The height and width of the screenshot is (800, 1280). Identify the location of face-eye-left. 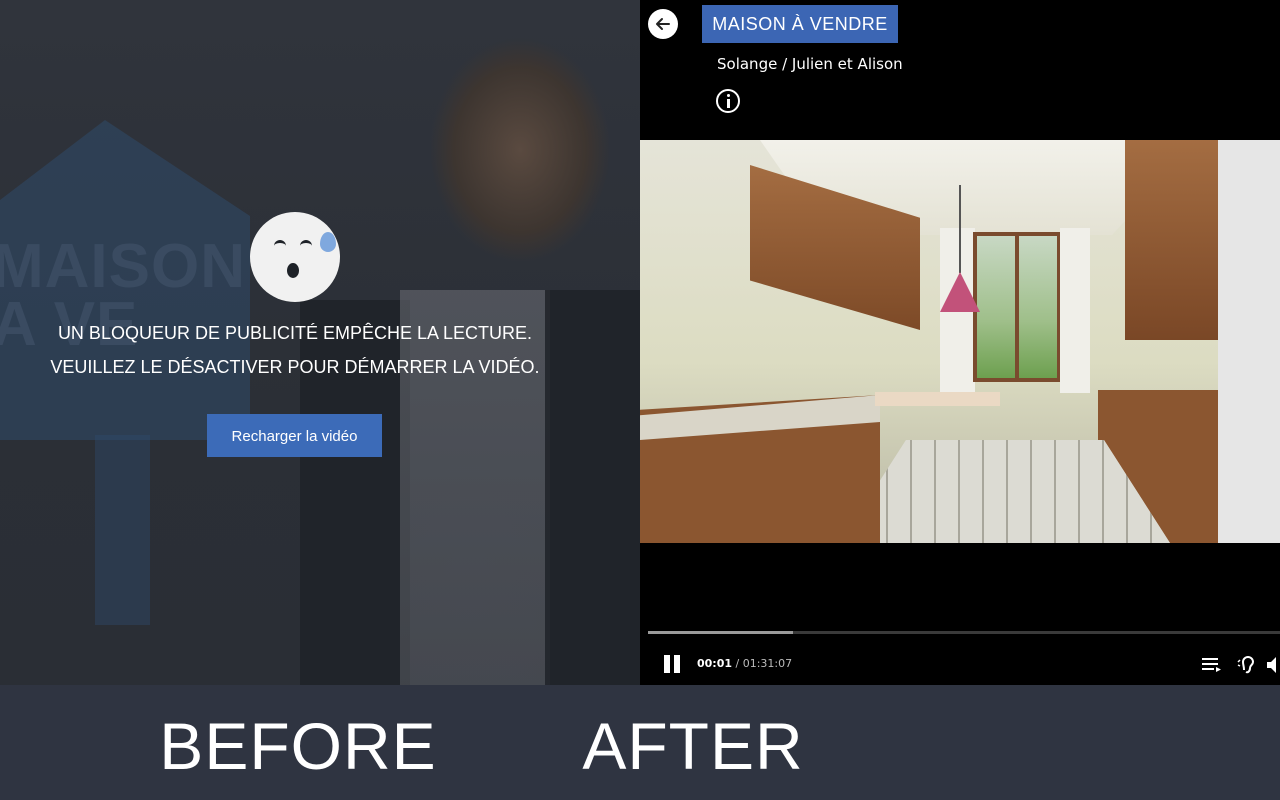
(280, 245).